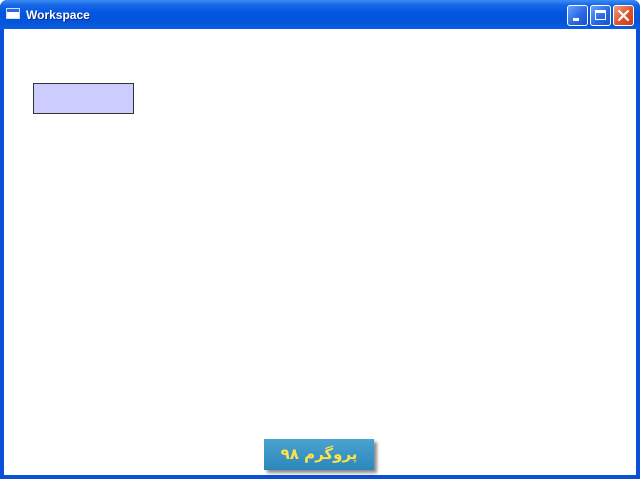 The width and height of the screenshot is (640, 479). What do you see at coordinates (13, 13) in the screenshot?
I see `window-app-icon` at bounding box center [13, 13].